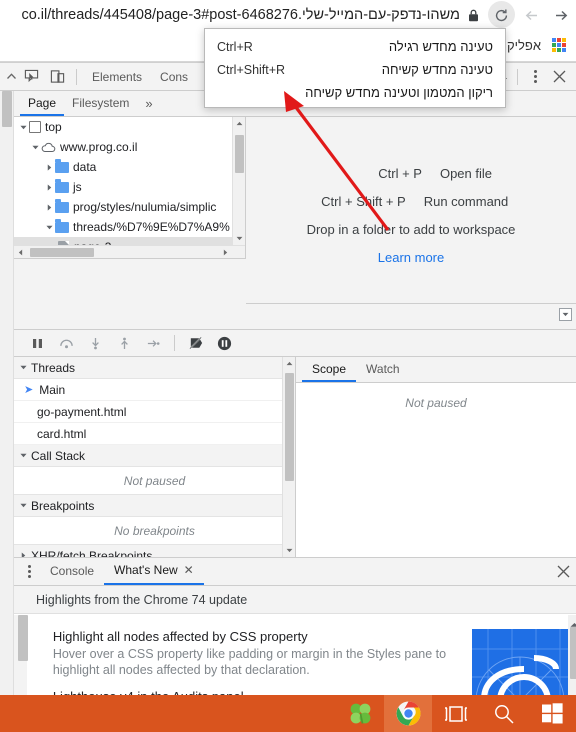 Image resolution: width=576 pixels, height=732 pixels. I want to click on tree-row-threads: threads/%D7%9E%D7%A9%, so click(129, 227).